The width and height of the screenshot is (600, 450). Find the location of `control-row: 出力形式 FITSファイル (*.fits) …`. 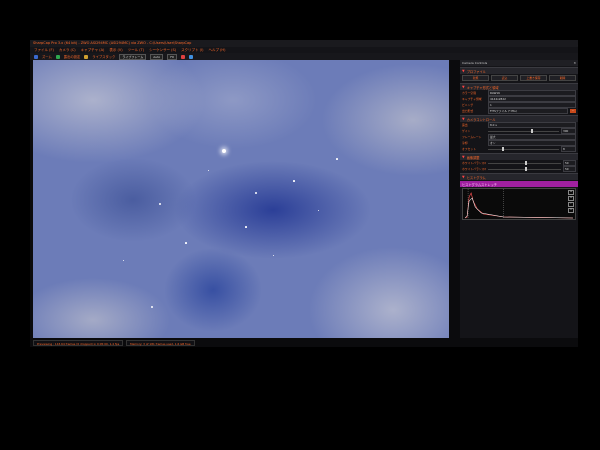

control-row: 出力形式 FITSファイル (*.fits) … is located at coordinates (519, 111).